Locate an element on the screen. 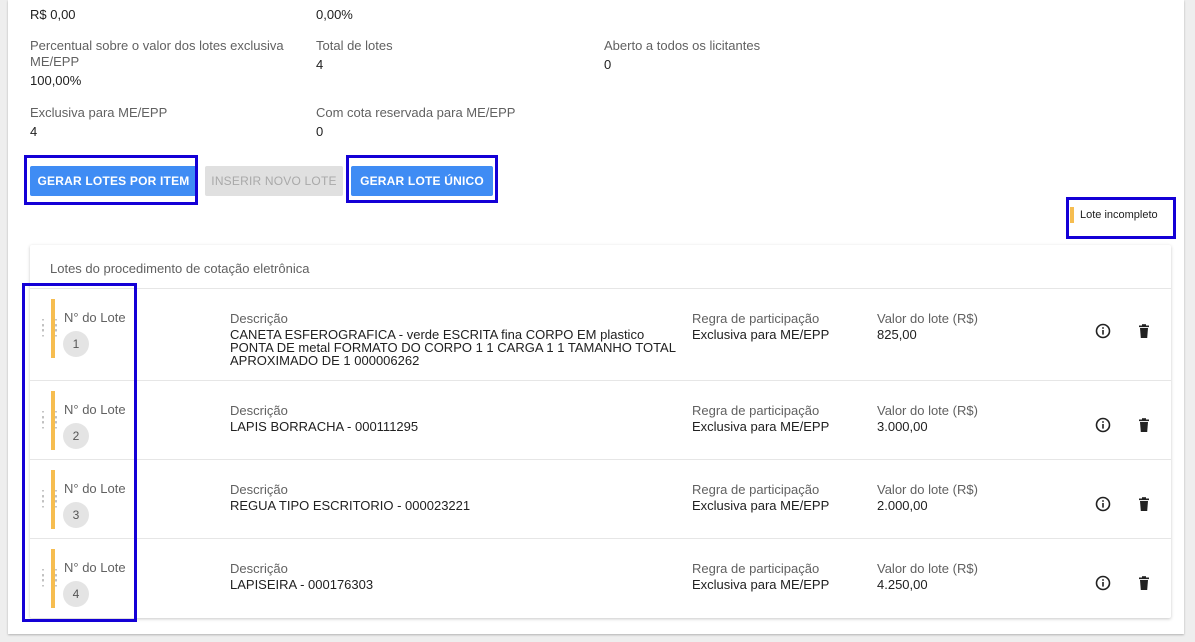 The width and height of the screenshot is (1195, 642). stat-top-mid: 0,00% is located at coordinates (334, 15).